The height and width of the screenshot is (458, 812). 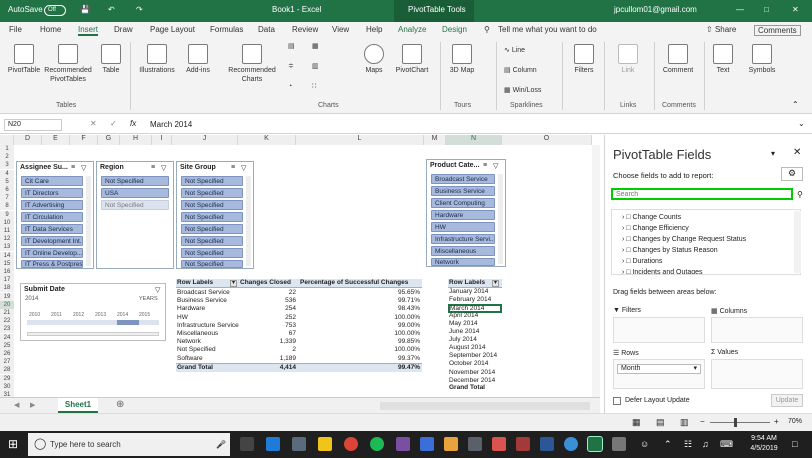 What do you see at coordinates (522, 90) in the screenshot?
I see `sparkline-winloss-button: ▦ Win/Loss` at bounding box center [522, 90].